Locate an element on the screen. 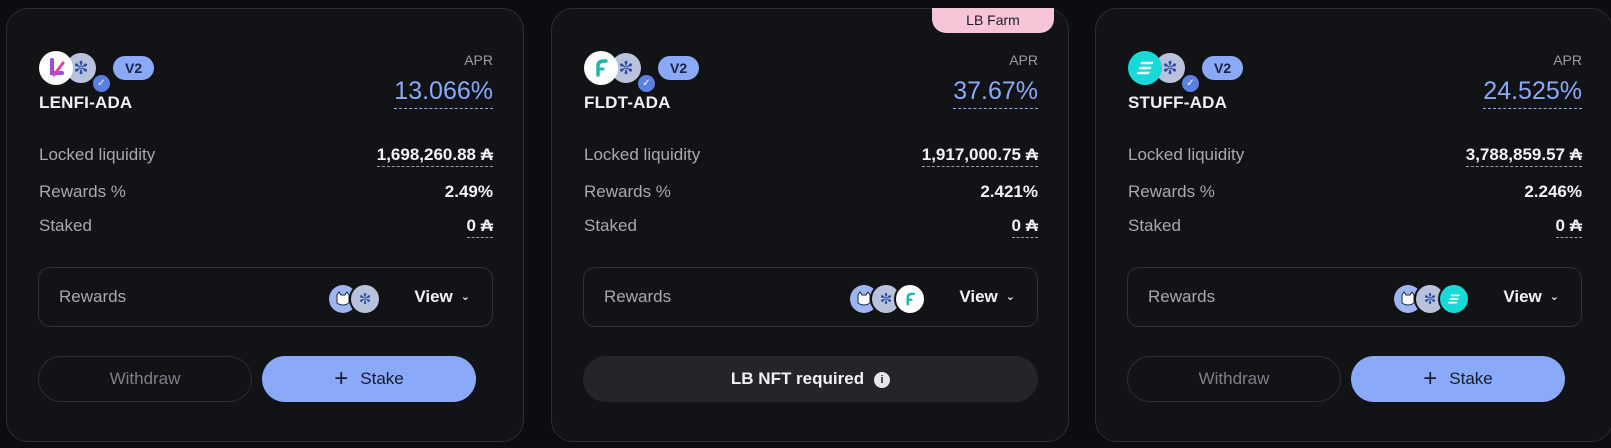 The height and width of the screenshot is (448, 1611). lenfi-icon is located at coordinates (56, 68).